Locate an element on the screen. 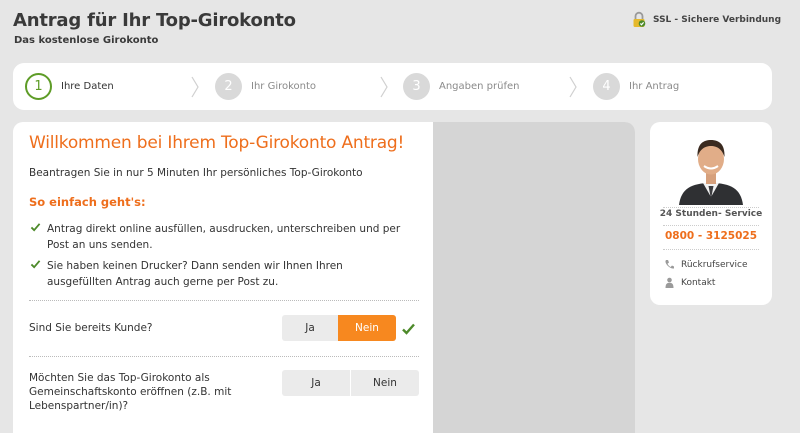  ssl-indicator: SSL - Sichere Verbindung is located at coordinates (706, 19).